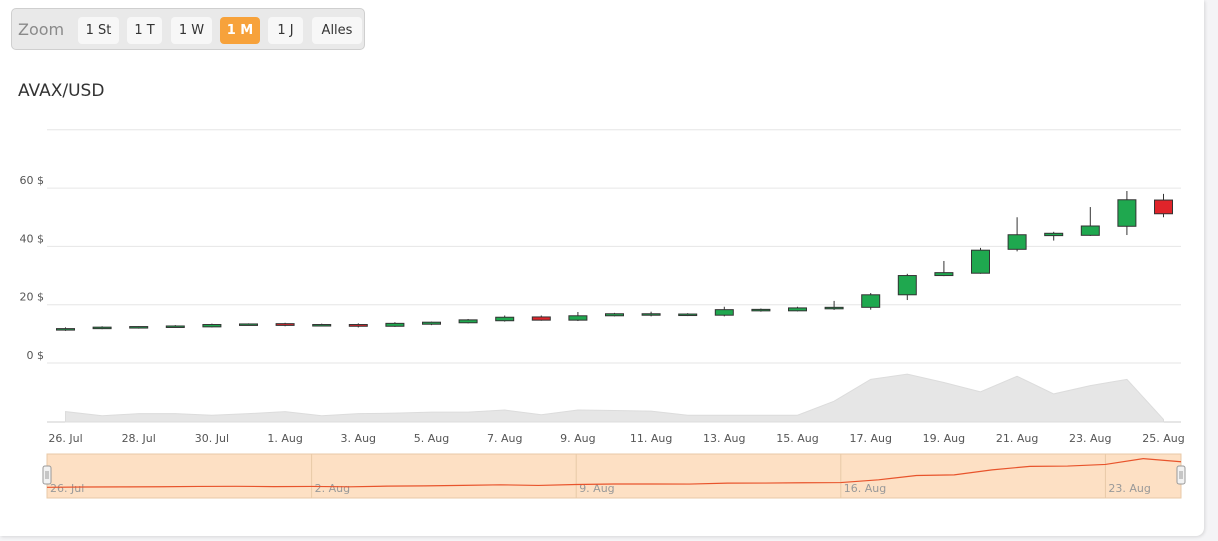 The height and width of the screenshot is (541, 1218). I want to click on navigator-handle-right, so click(1181, 475).